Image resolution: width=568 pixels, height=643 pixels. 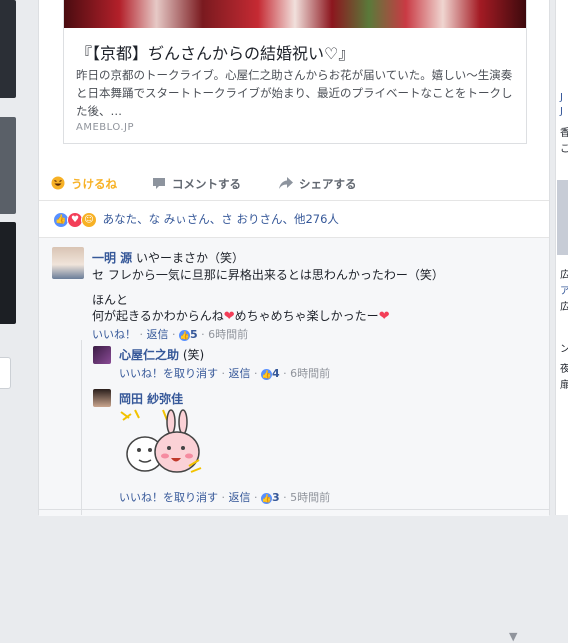 I want to click on comment-icon, so click(x=159, y=185).